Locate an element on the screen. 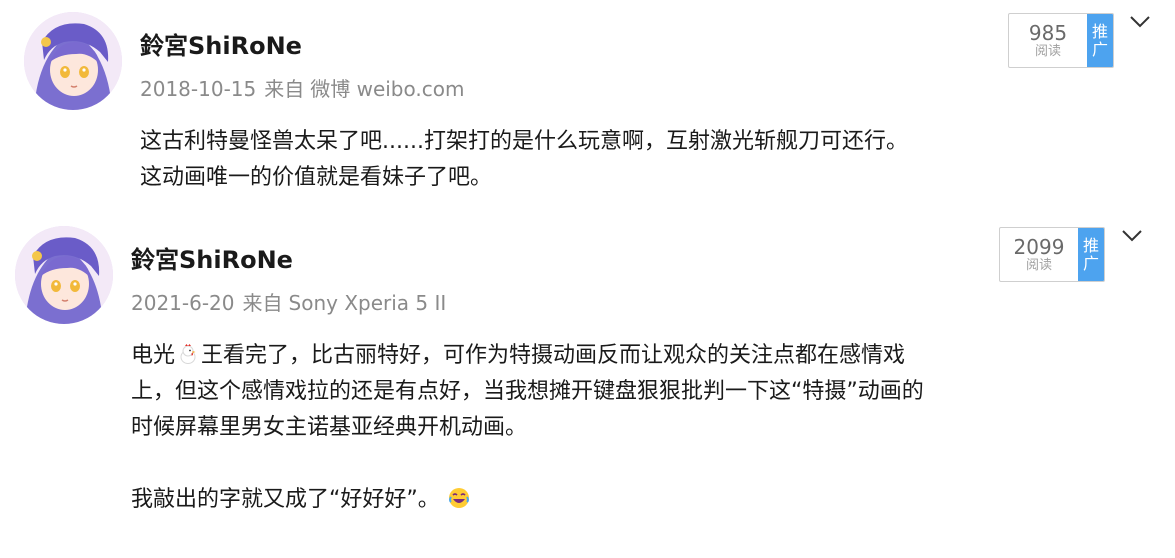 This screenshot has width=1175, height=558. view-count-badge: 2099 阅读 推 广 is located at coordinates (1052, 254).